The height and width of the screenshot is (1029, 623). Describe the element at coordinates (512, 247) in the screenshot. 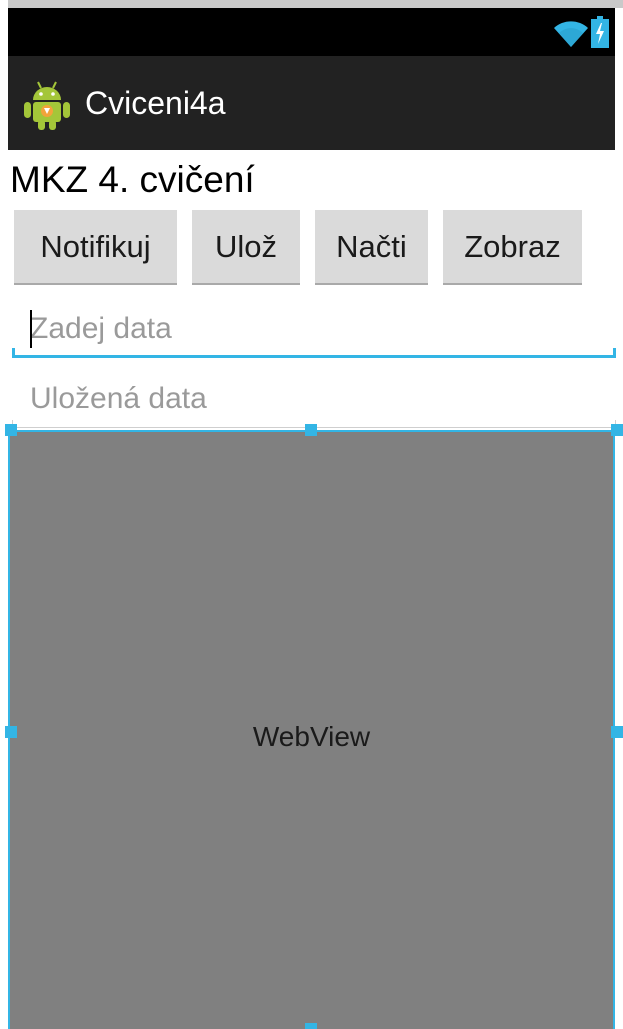

I see `show-button: Zobraz` at that location.